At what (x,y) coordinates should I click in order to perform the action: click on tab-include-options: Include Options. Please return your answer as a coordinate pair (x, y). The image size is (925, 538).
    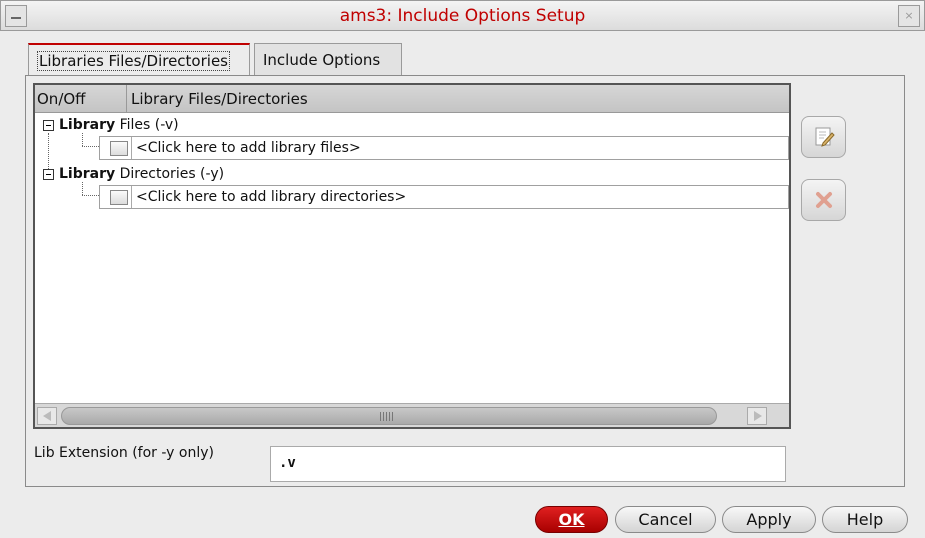
    Looking at the image, I should click on (328, 59).